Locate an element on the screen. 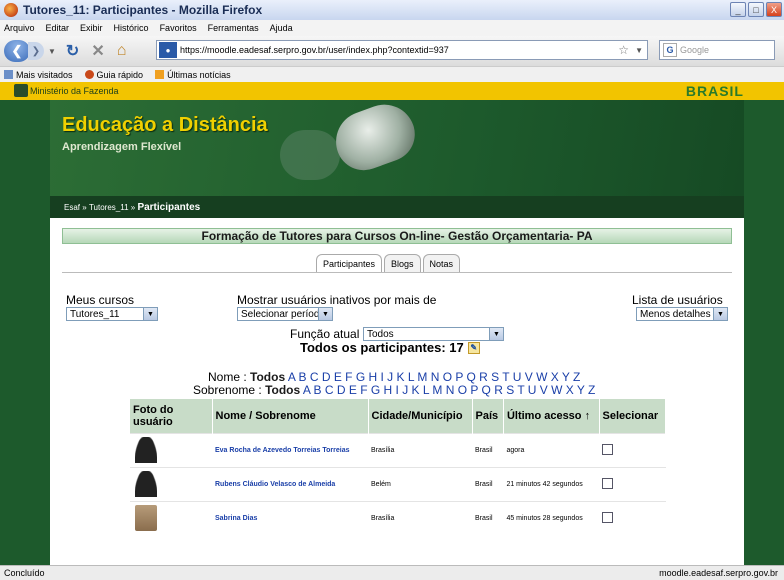  inactive-period-select: Selecionar período ▼ is located at coordinates (285, 314).